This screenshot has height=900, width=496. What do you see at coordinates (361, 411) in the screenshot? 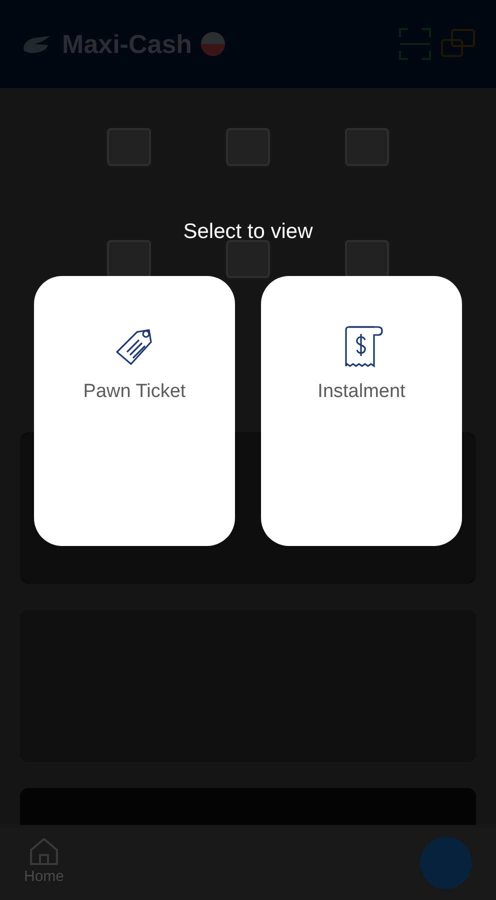
I see `option-dialog: Instalment` at bounding box center [361, 411].